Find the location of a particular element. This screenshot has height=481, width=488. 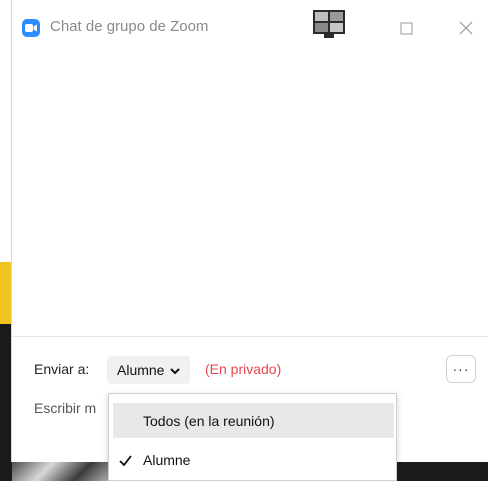

recipient-dropdown-button: Alumne is located at coordinates (149, 370).